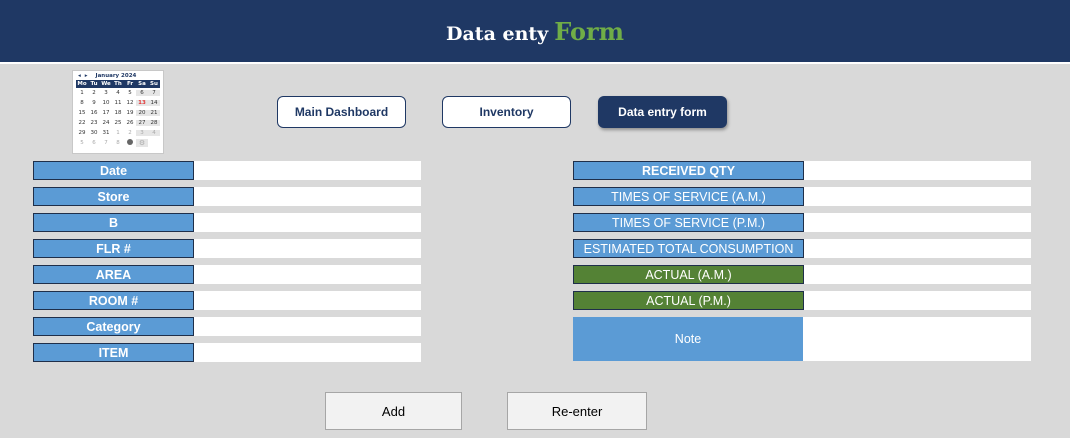 This screenshot has height=438, width=1070. I want to click on calendar-settings-icon: ⚙, so click(142, 143).